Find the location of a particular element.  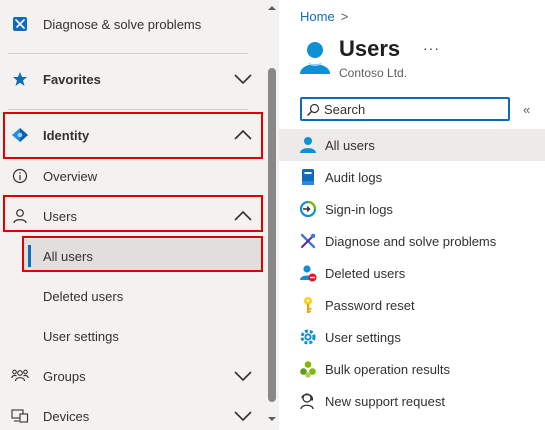

nav-item-favorites: Favorites is located at coordinates (132, 79).